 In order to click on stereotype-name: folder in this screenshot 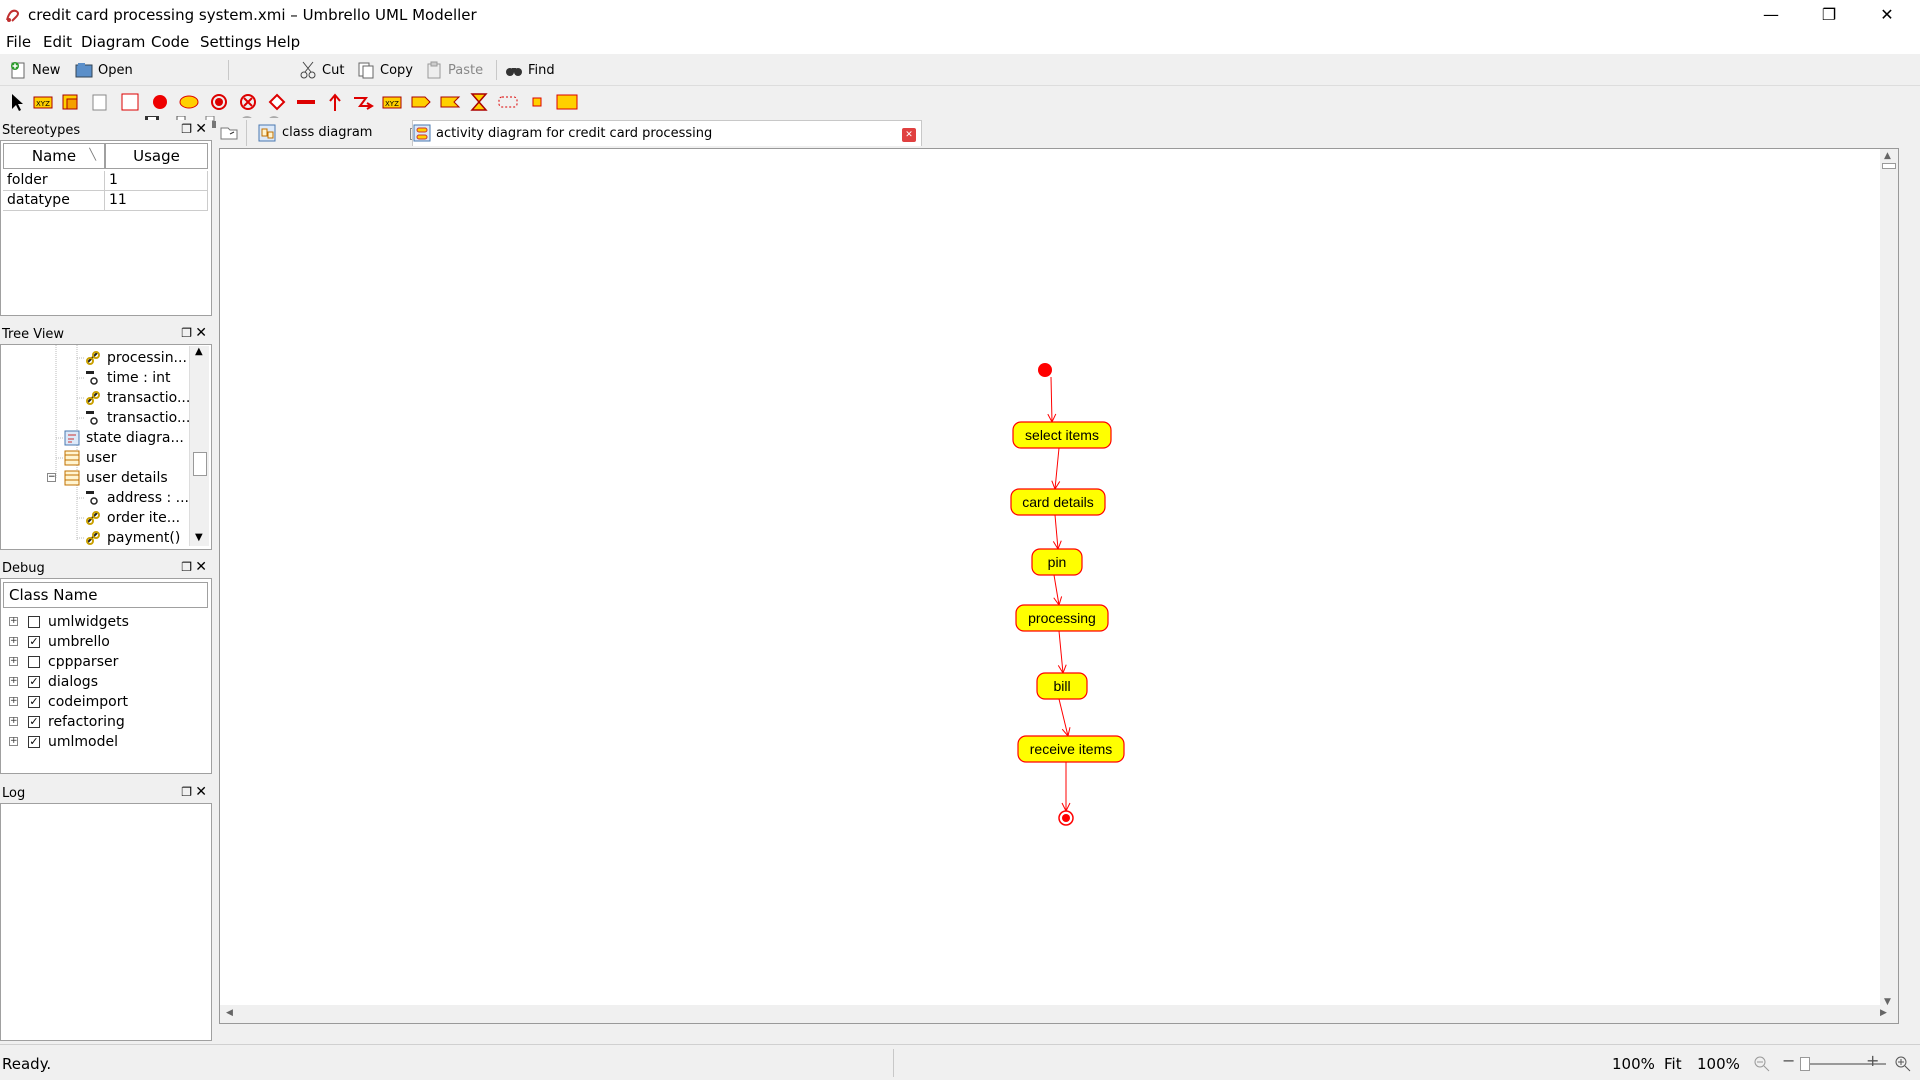, I will do `click(54, 181)`.